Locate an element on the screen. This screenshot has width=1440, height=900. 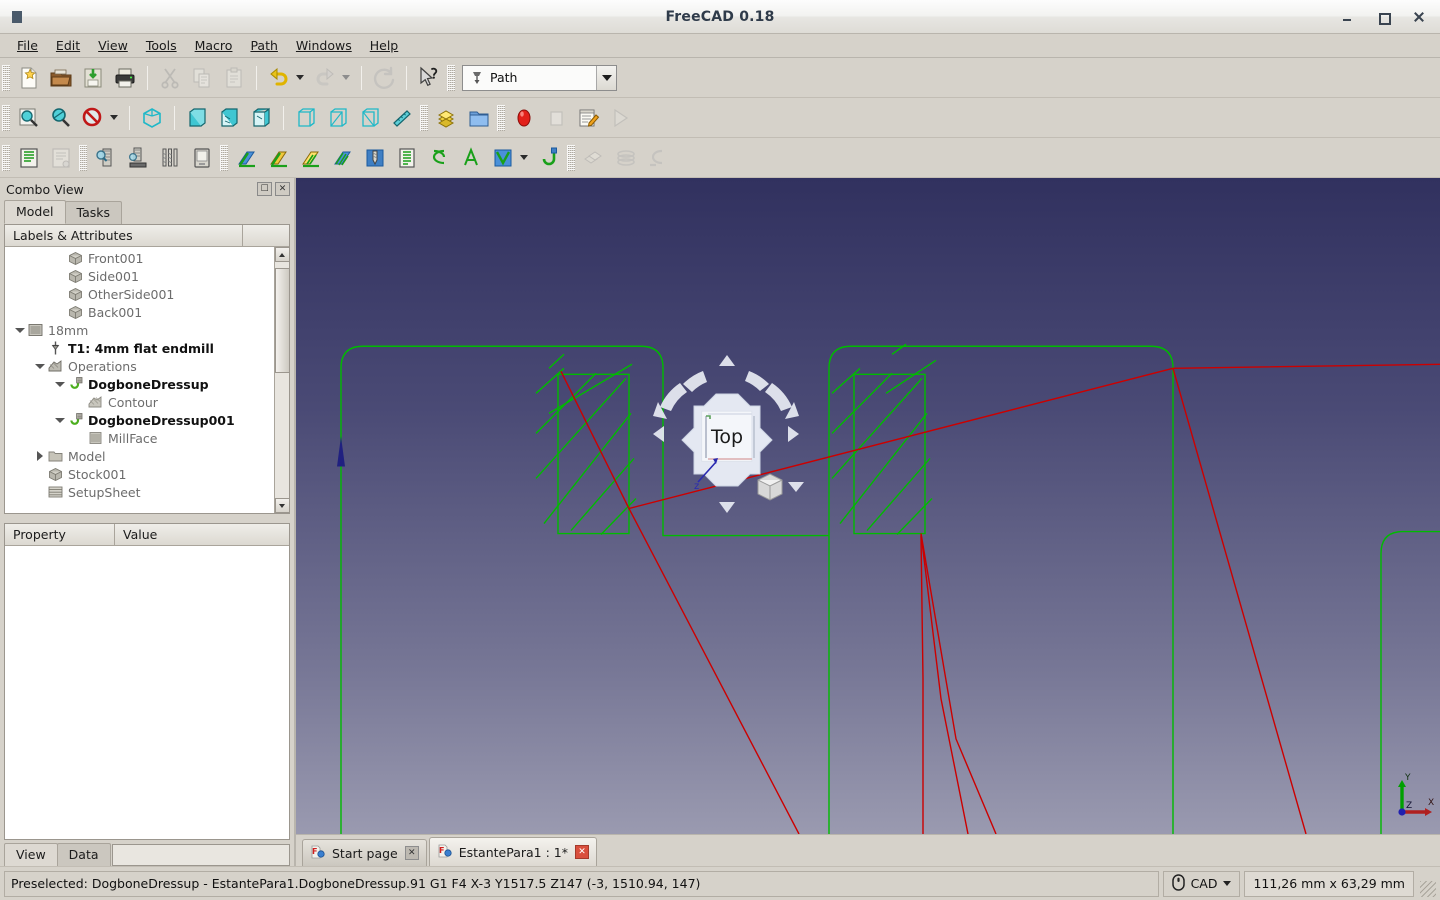
macro-stop-button is located at coordinates (556, 118).